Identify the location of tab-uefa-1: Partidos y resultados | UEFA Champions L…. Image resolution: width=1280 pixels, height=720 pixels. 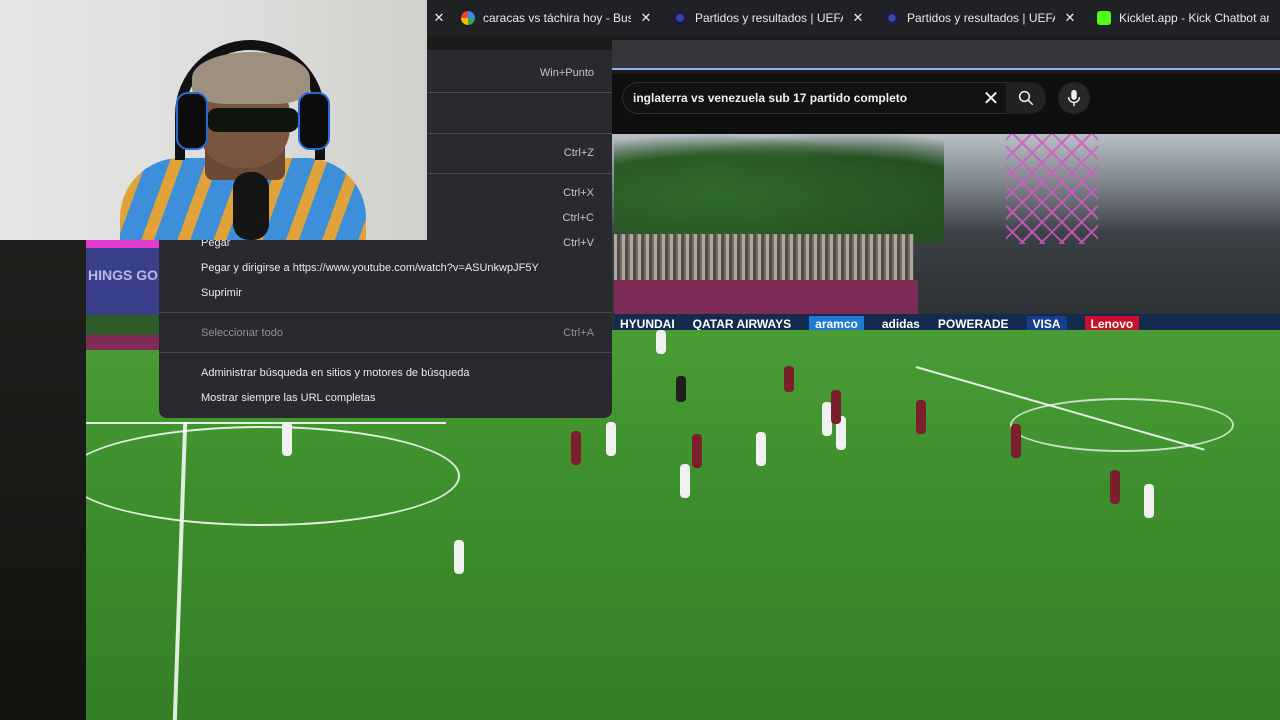
(769, 18).